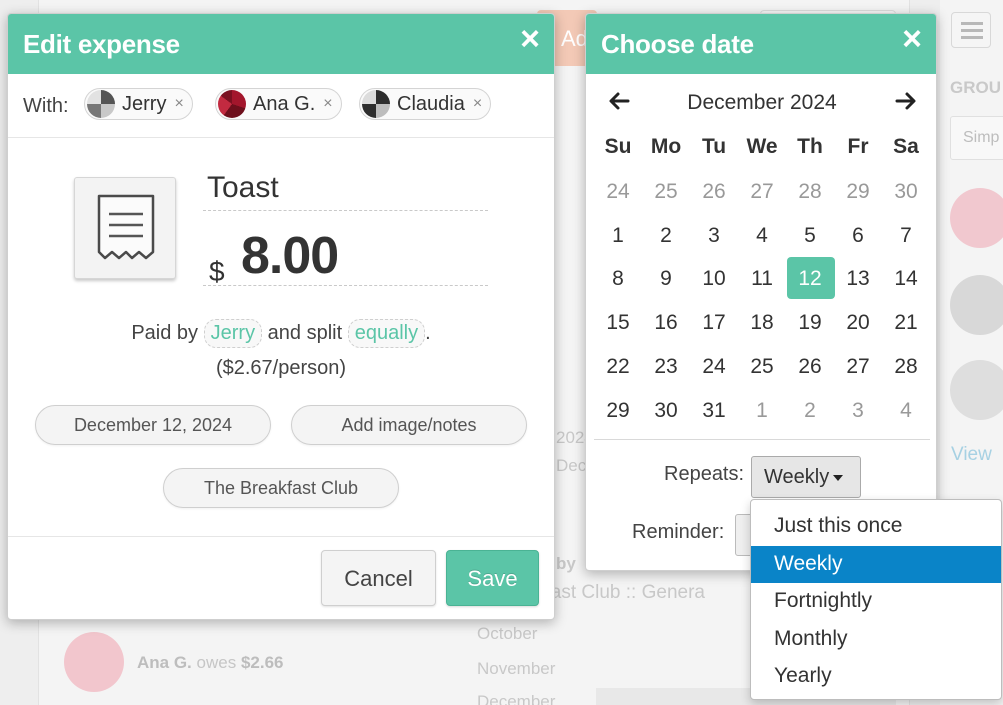 The width and height of the screenshot is (1003, 705). What do you see at coordinates (409, 425) in the screenshot?
I see `add-image-notes-button: Add image/notes` at bounding box center [409, 425].